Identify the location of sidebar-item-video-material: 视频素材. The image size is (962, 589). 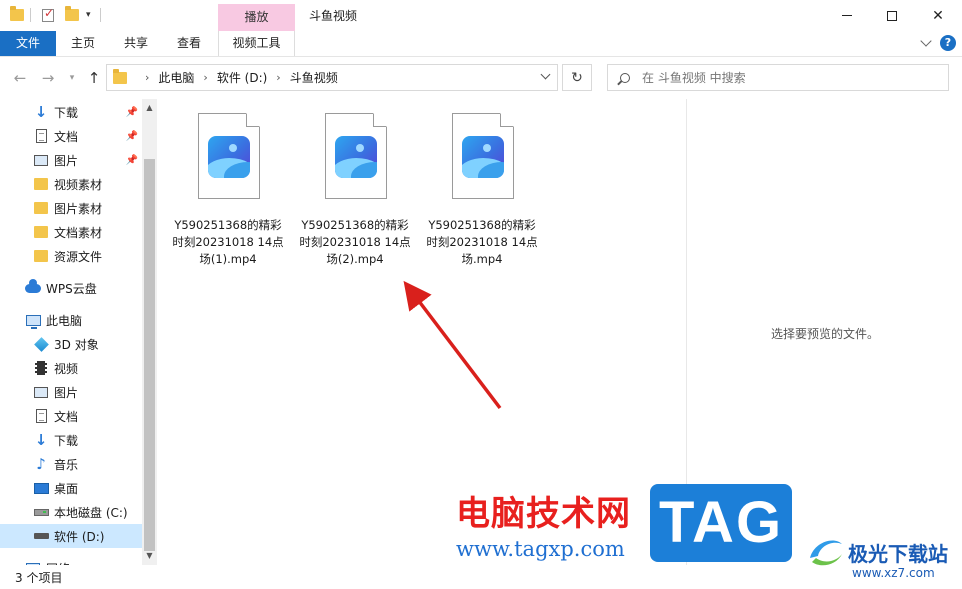
(71, 184).